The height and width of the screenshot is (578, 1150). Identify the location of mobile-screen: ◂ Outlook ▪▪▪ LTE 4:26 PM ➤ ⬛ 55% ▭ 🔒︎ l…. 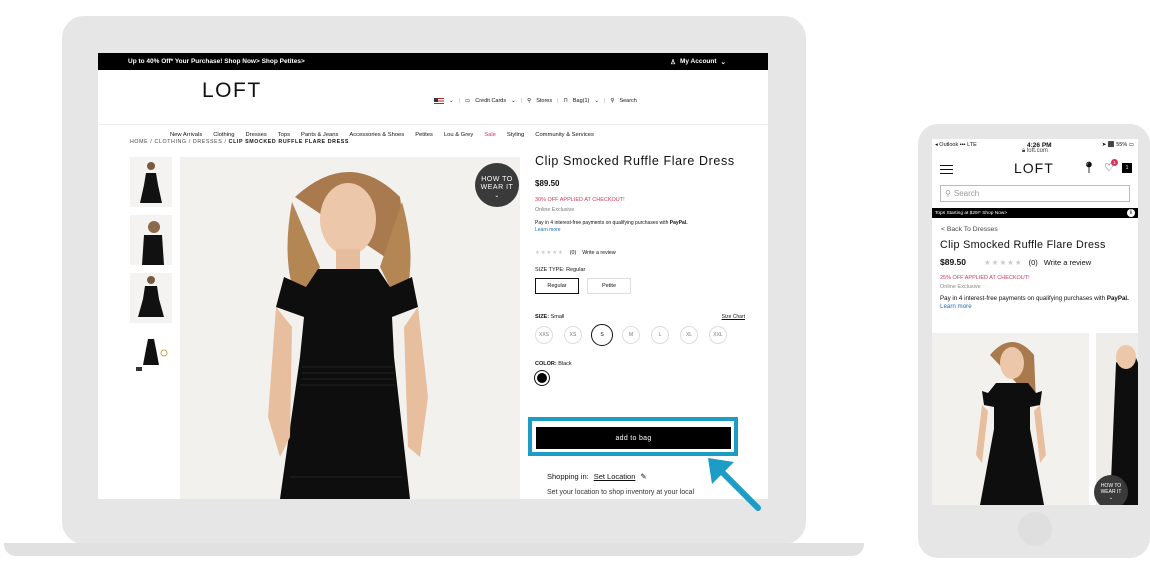
(1035, 322).